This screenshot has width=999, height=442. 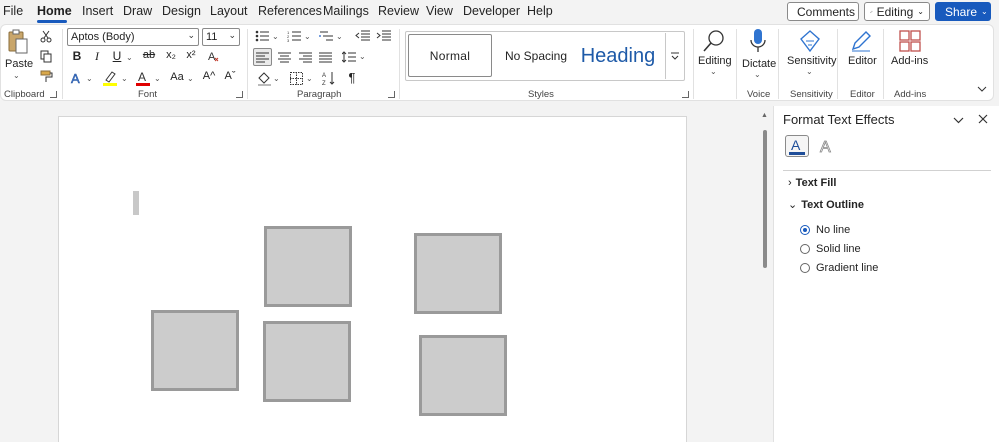 I want to click on radio-no-line, so click(x=805, y=230).